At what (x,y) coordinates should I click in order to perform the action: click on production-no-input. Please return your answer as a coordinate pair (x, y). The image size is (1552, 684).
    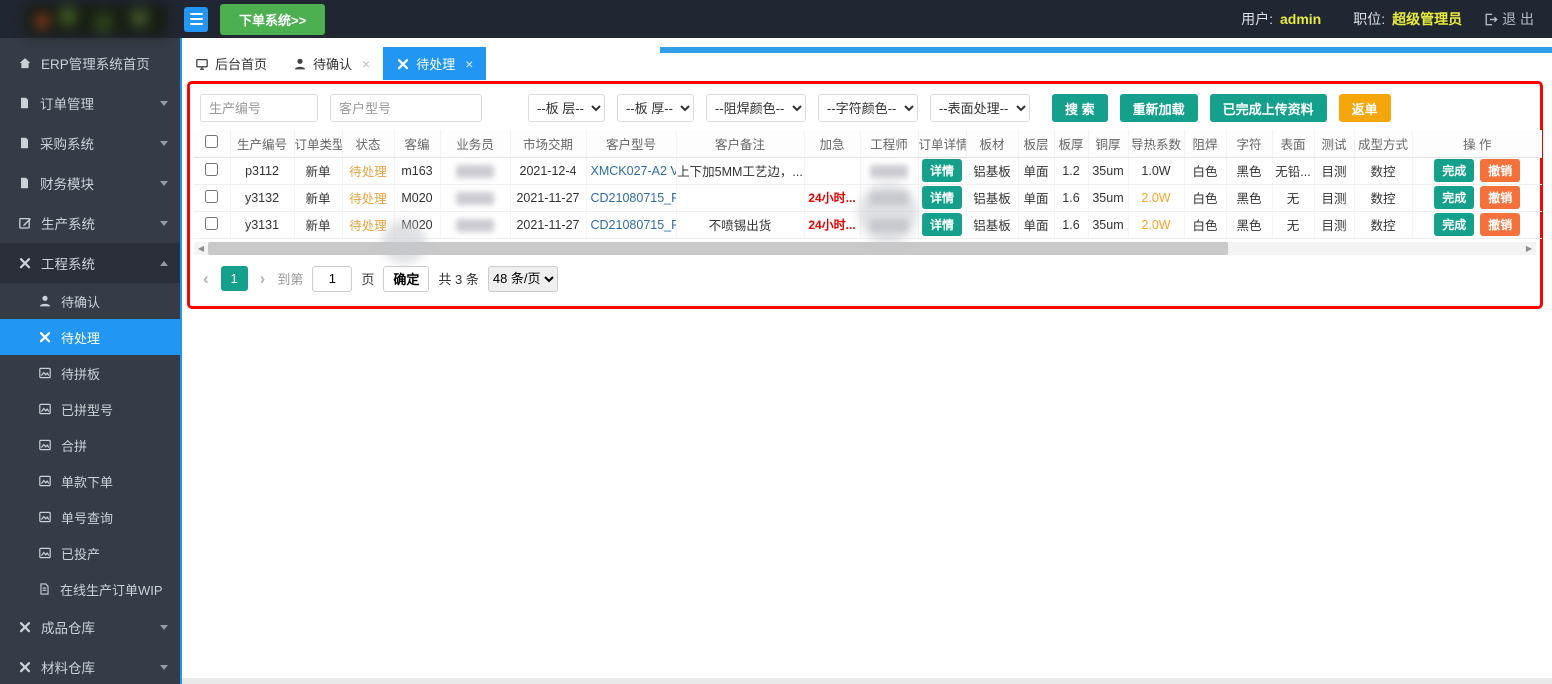
    Looking at the image, I should click on (259, 108).